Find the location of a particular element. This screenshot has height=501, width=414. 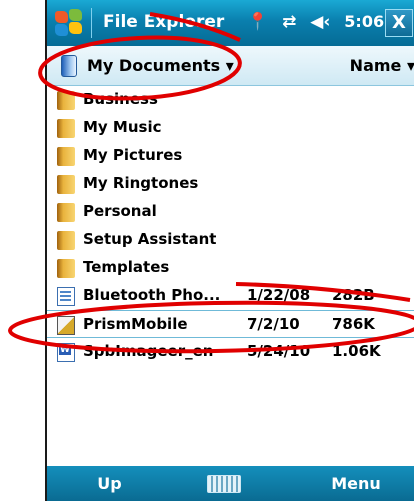

folder-name: My Documents is located at coordinates (154, 65).